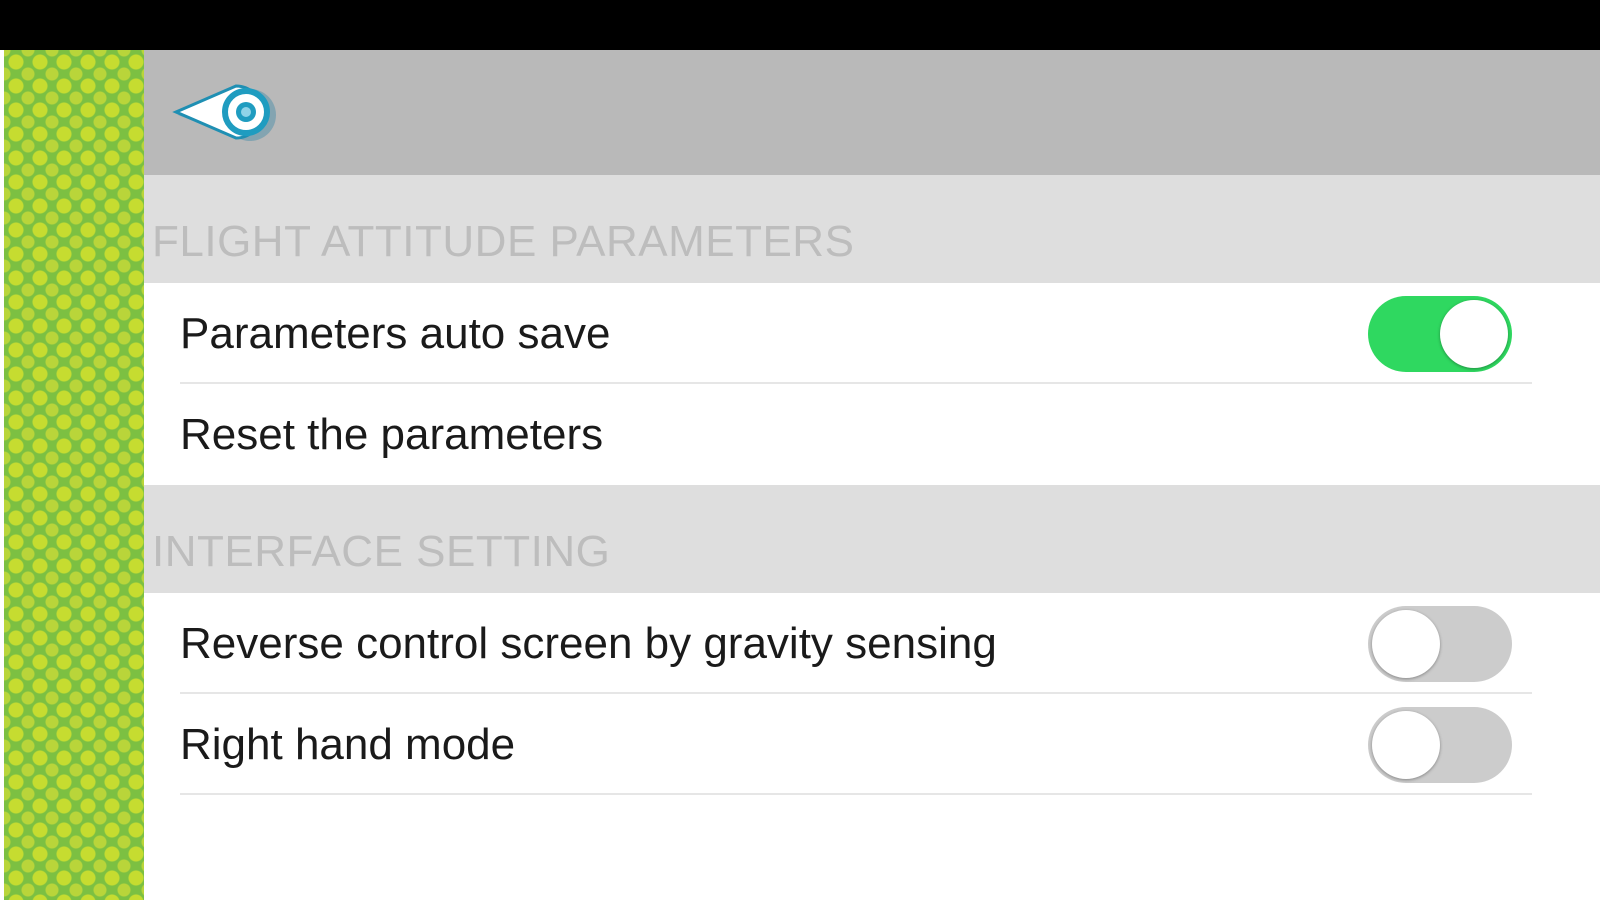 This screenshot has width=1600, height=900. Describe the element at coordinates (872, 112) in the screenshot. I see `settings-header` at that location.